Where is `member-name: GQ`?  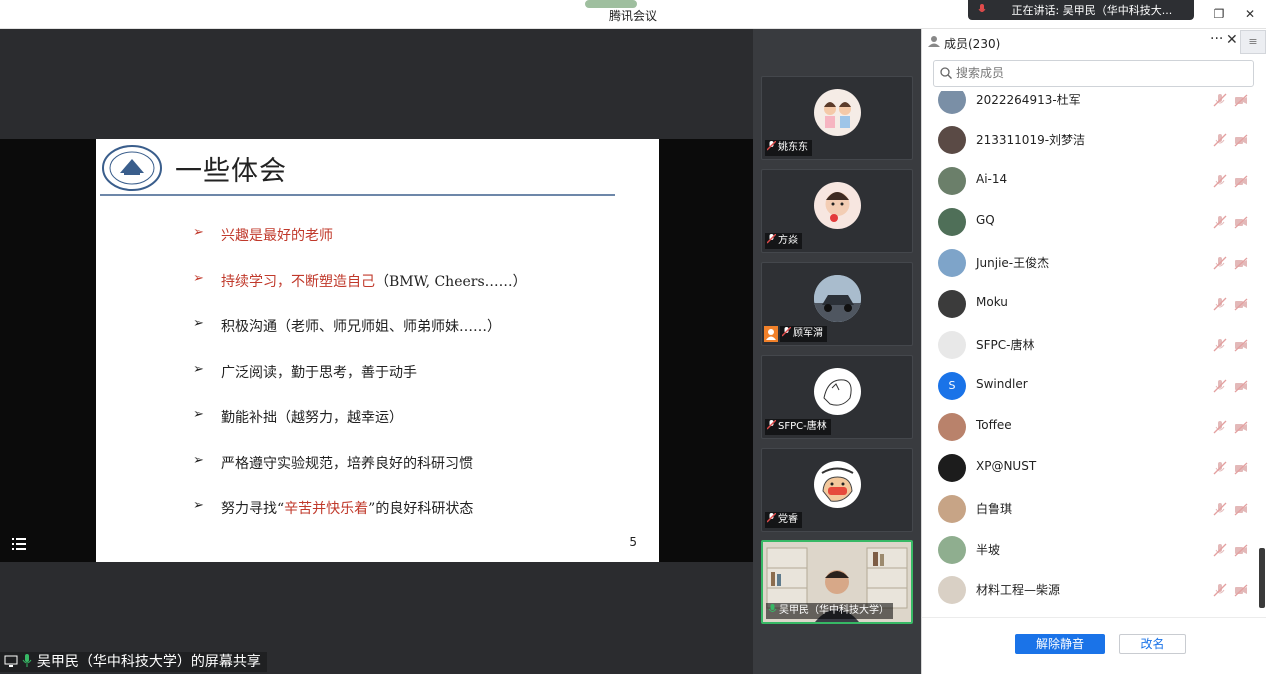 member-name: GQ is located at coordinates (985, 220).